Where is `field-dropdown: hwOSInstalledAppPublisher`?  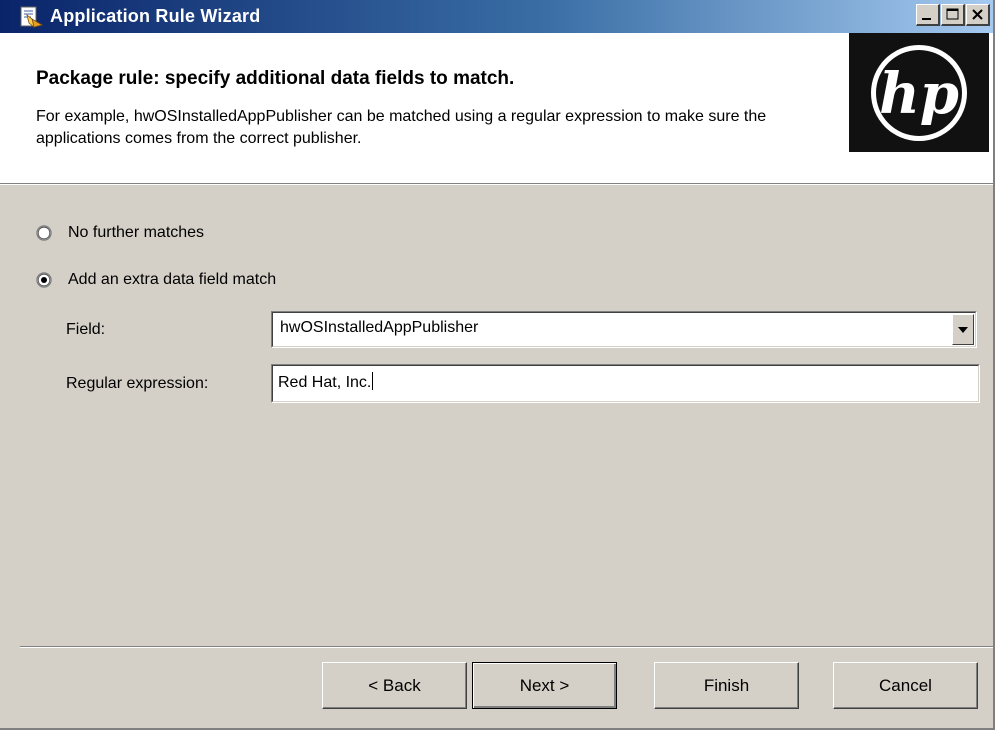
field-dropdown: hwOSInstalledAppPublisher is located at coordinates (624, 329).